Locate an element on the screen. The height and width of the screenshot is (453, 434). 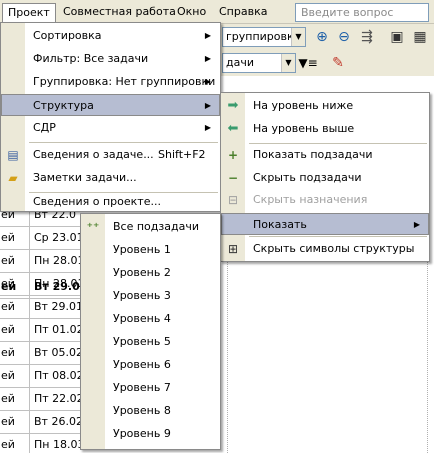
table-row: ей Пн 28.01 is located at coordinates (42, 261).